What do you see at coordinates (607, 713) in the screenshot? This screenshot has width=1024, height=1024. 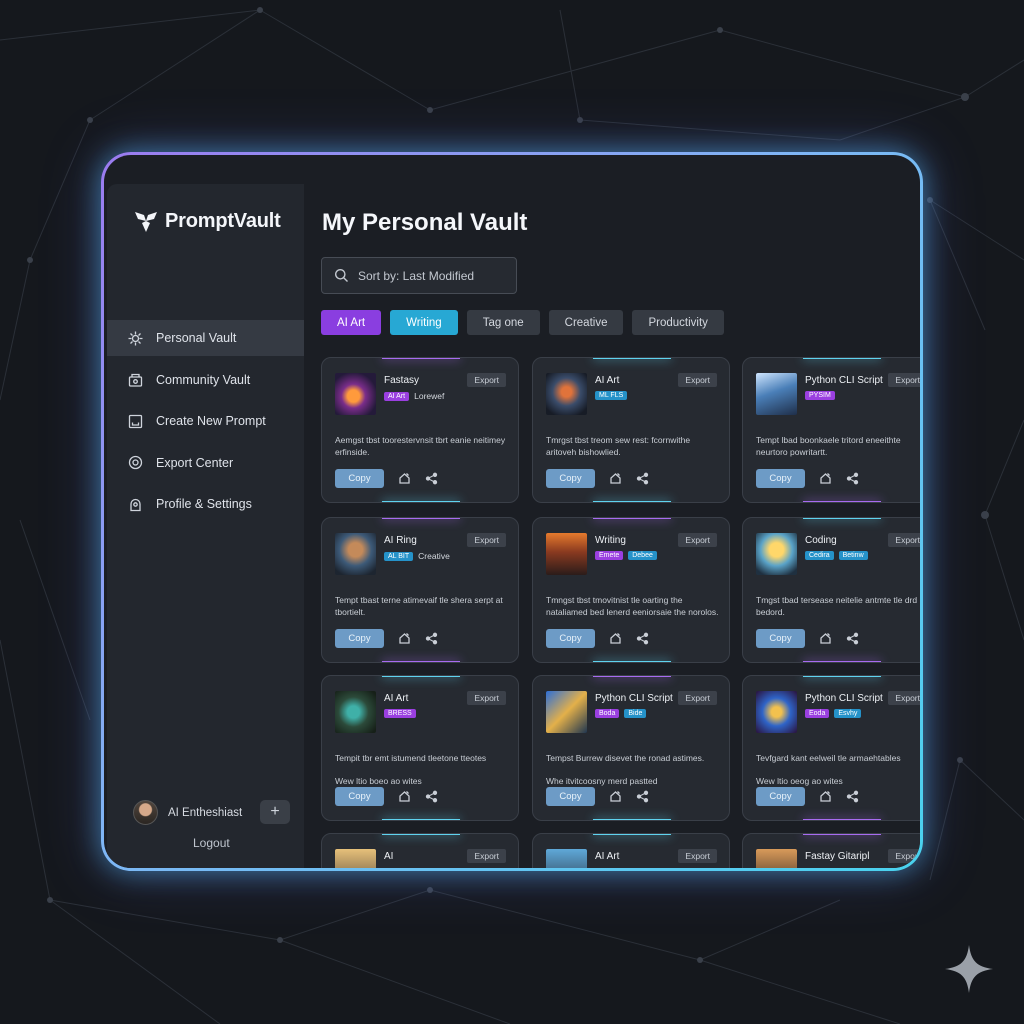 I see `card-tag: Boda` at bounding box center [607, 713].